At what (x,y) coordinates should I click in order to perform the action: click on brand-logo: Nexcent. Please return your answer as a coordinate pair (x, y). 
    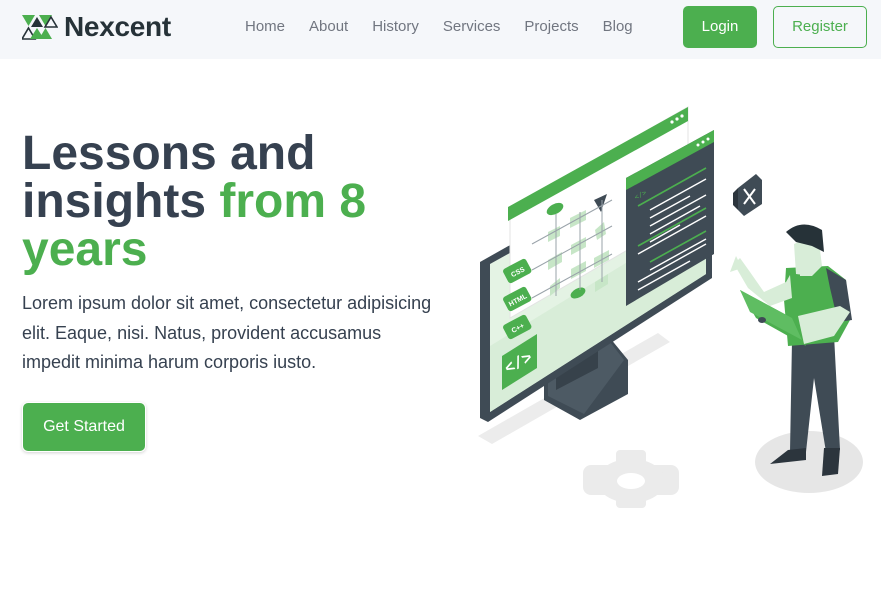
    Looking at the image, I should click on (96, 27).